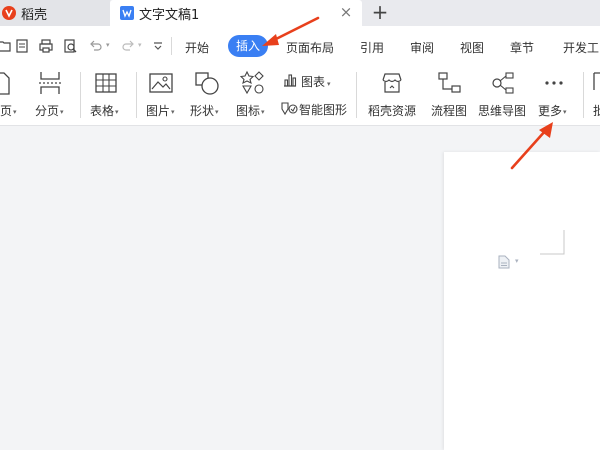 This screenshot has height=450, width=600. I want to click on menu-start: 开始, so click(197, 47).